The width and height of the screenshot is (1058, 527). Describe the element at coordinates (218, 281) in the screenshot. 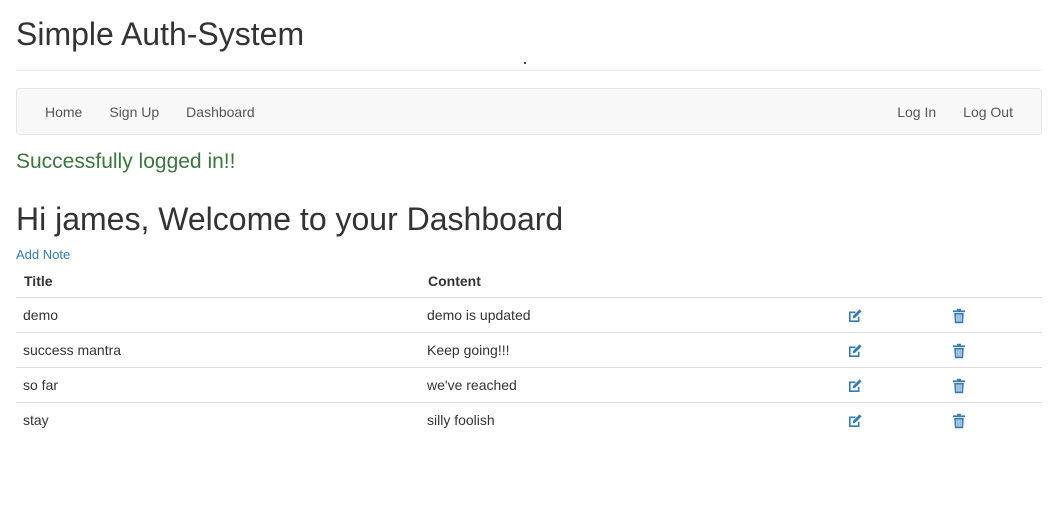

I see `column-header-title: Title` at that location.